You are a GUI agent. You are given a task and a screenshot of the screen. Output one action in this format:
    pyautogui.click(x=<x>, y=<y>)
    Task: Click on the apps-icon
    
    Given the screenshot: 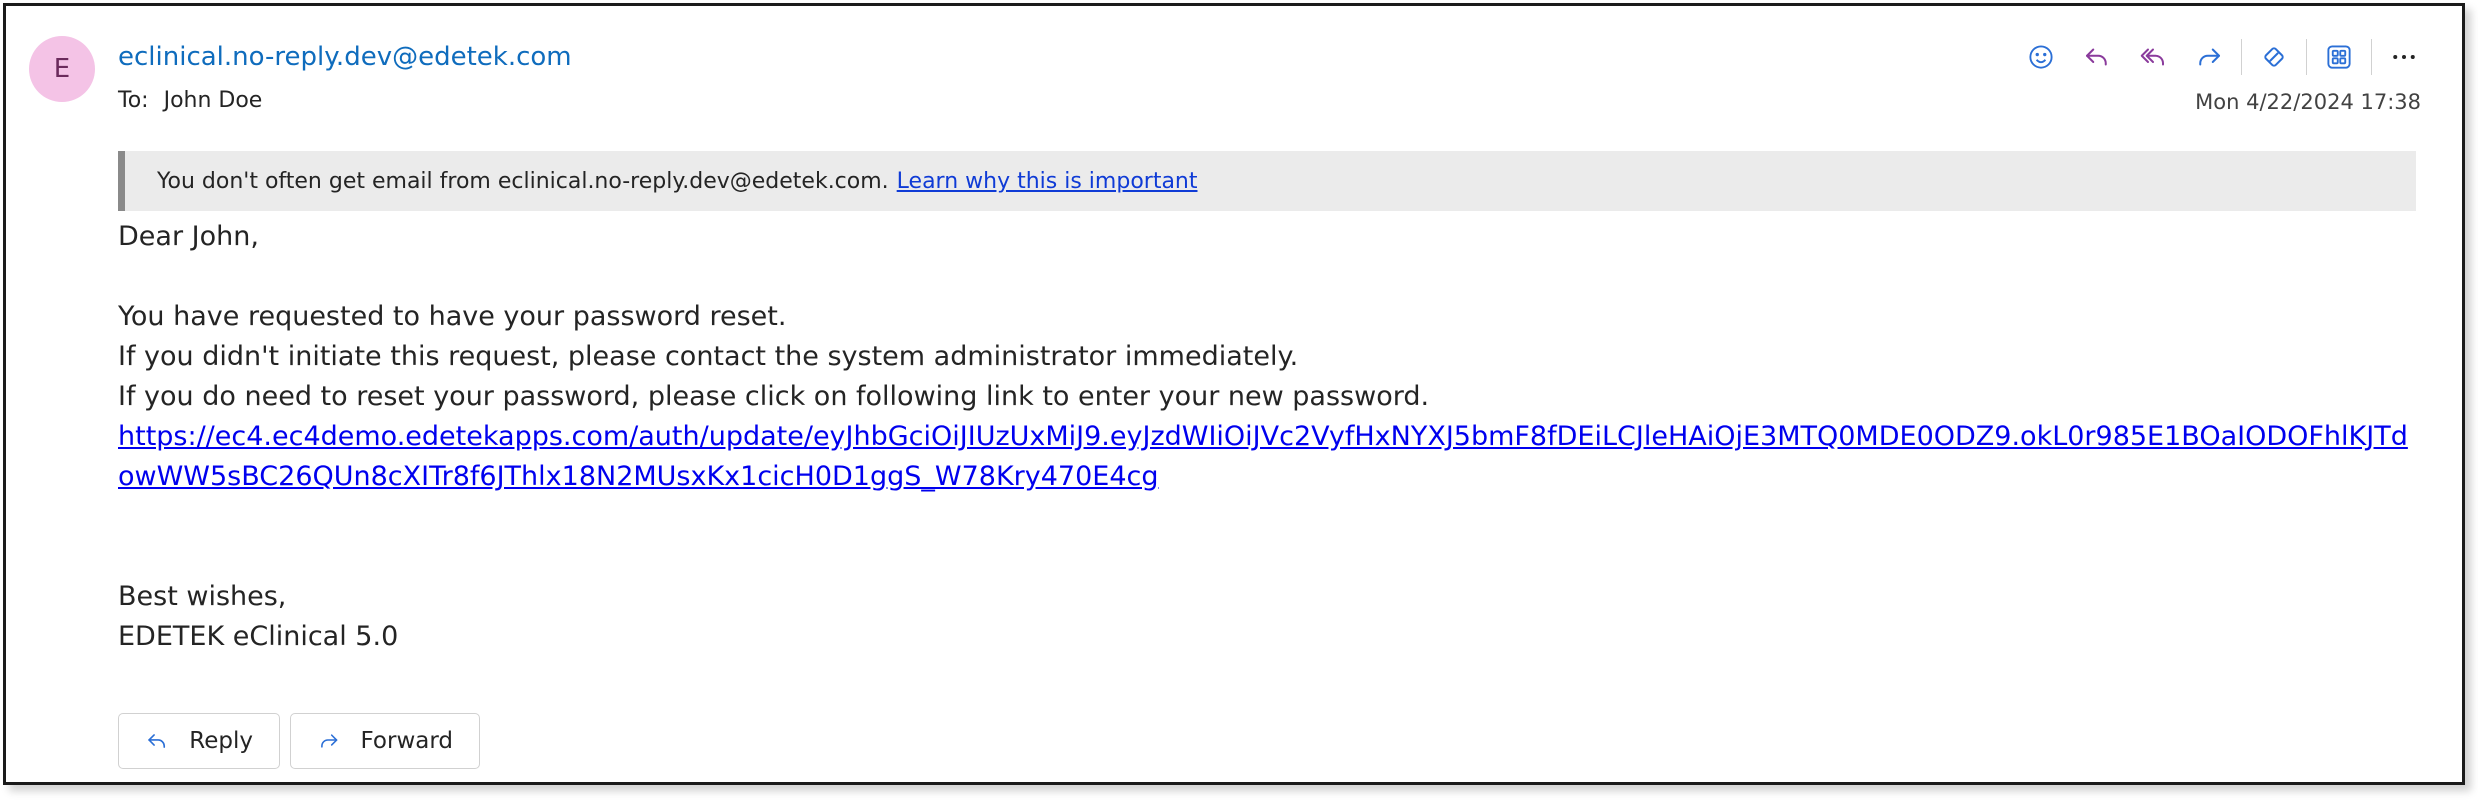 What is the action you would take?
    pyautogui.click(x=2339, y=57)
    